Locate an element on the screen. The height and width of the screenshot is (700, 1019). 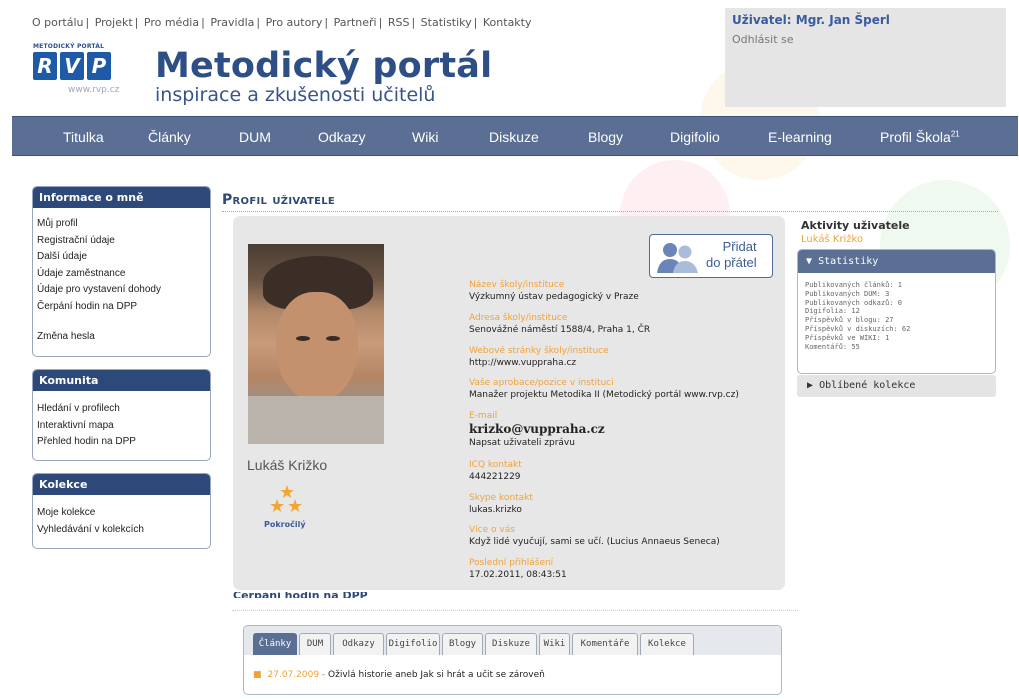
stat-item: Příspěvků v diskuzích: 62 is located at coordinates (858, 328).